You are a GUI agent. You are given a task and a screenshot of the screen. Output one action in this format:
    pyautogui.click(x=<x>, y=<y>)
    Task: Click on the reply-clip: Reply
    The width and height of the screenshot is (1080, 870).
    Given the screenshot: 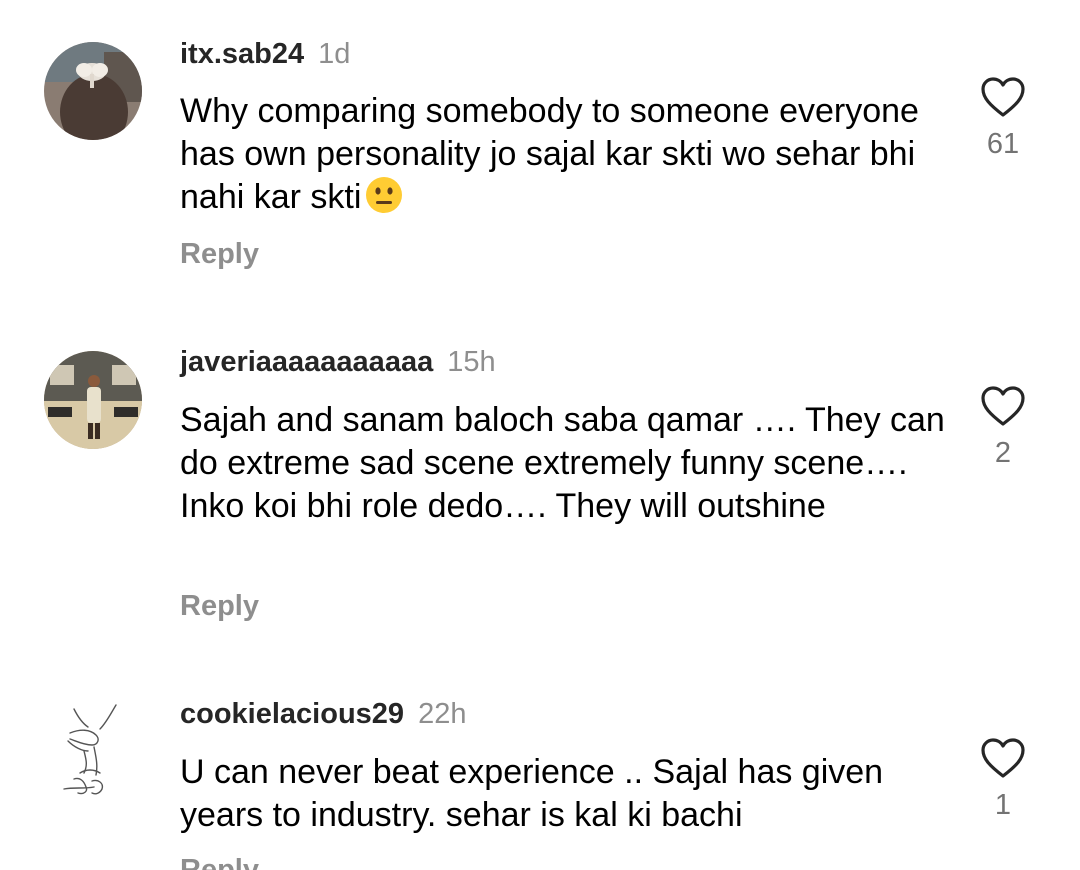 What is the action you would take?
    pyautogui.click(x=540, y=863)
    